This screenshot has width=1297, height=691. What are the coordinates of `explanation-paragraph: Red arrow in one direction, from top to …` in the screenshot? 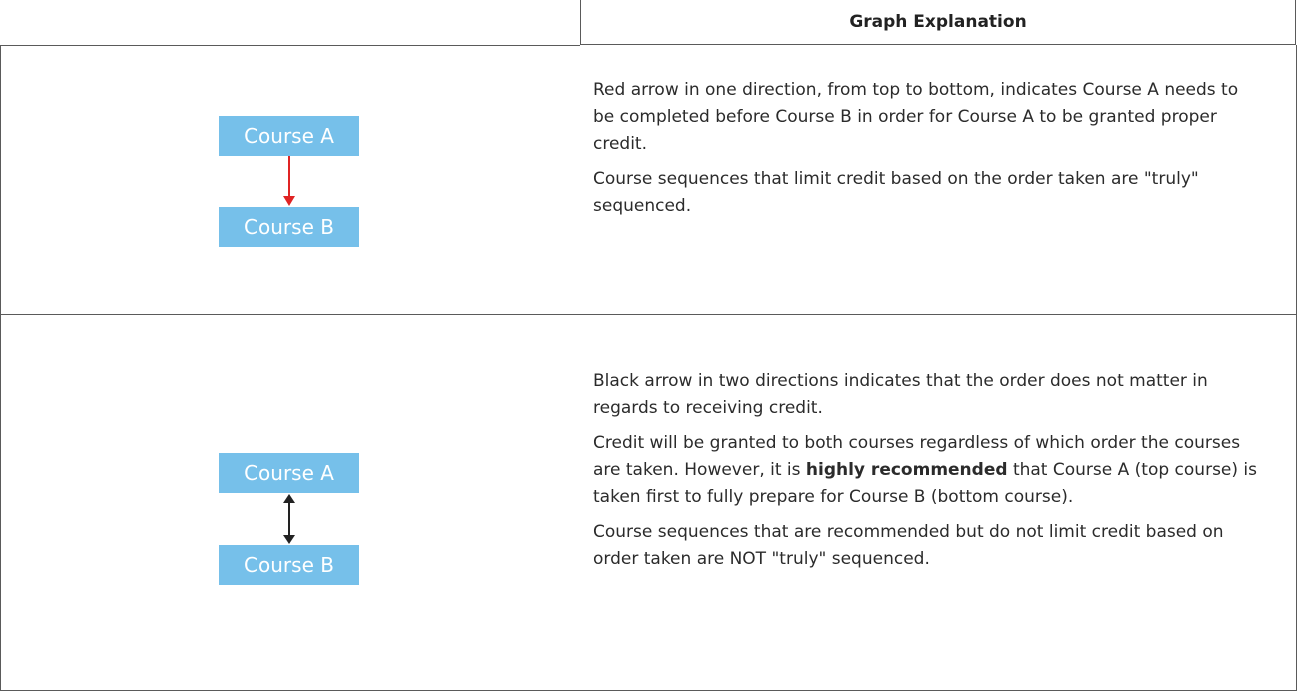 It's located at (916, 117).